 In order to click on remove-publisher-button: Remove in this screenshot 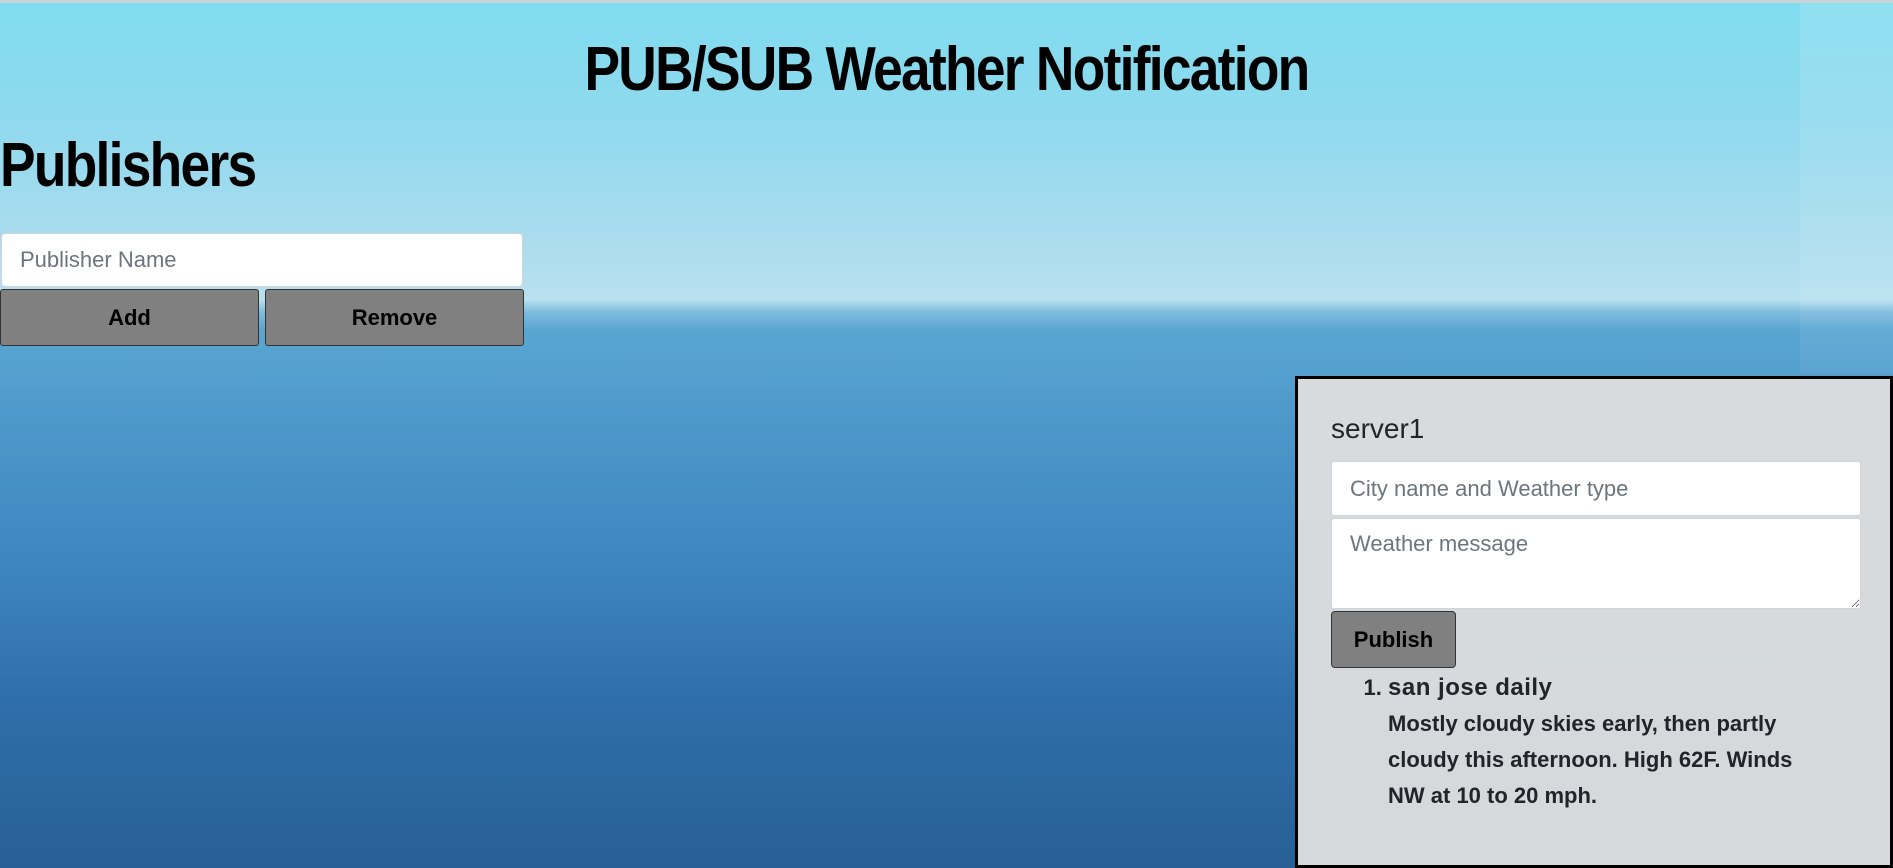, I will do `click(394, 317)`.